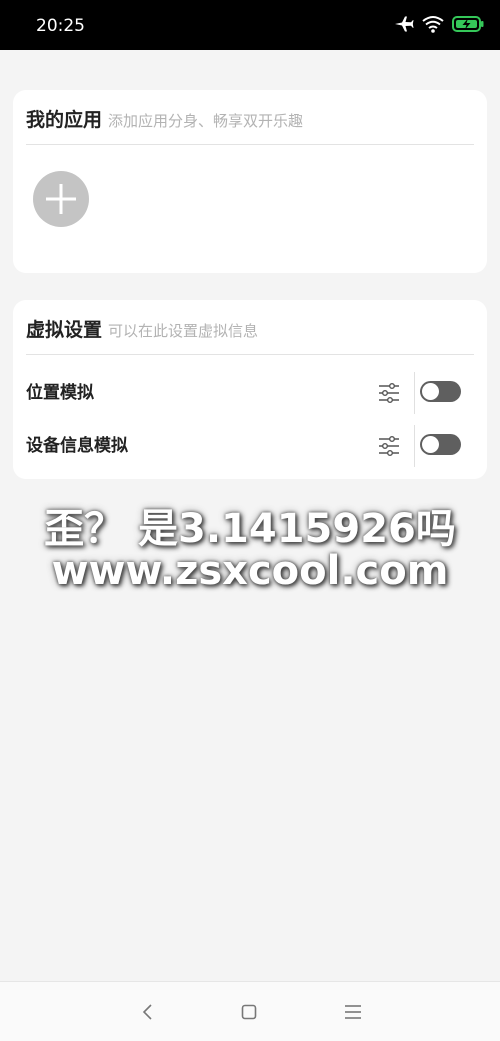 This screenshot has height=1041, width=500. I want to click on my-apps-header: 我的应用 添加应用分身、畅享双开乐趣, so click(250, 125).